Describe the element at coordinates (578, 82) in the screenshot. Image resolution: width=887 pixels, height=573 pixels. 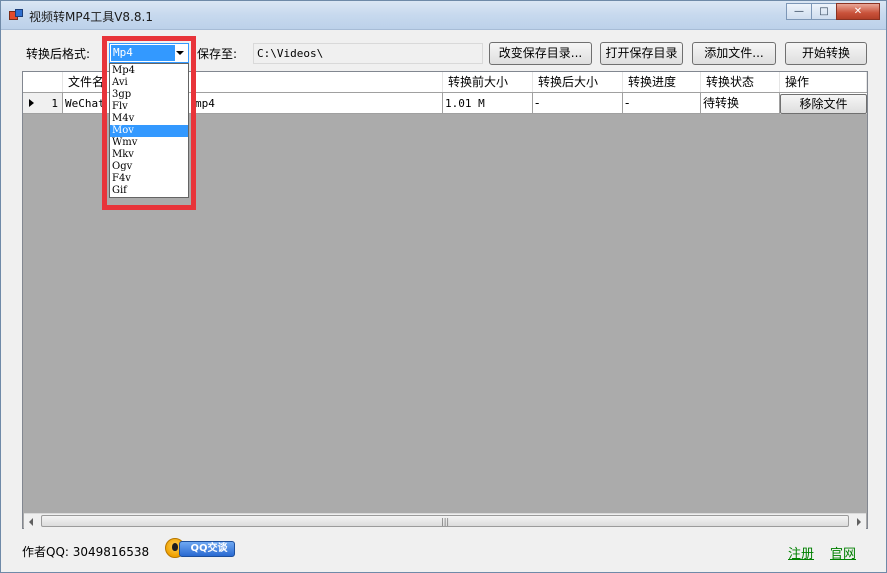
I see `col-size-after: 转换后大小` at that location.